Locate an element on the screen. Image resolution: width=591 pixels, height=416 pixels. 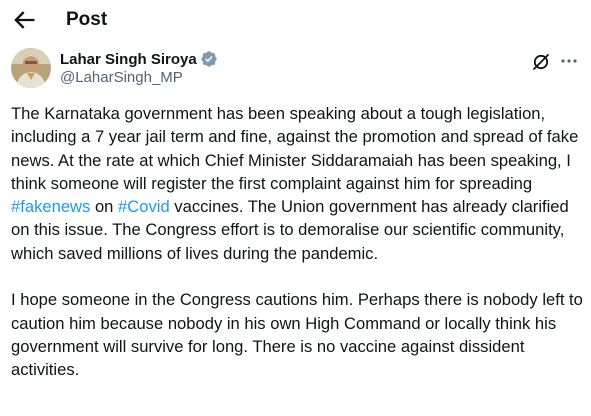
author-name: Lahar Singh Siroya is located at coordinates (128, 59).